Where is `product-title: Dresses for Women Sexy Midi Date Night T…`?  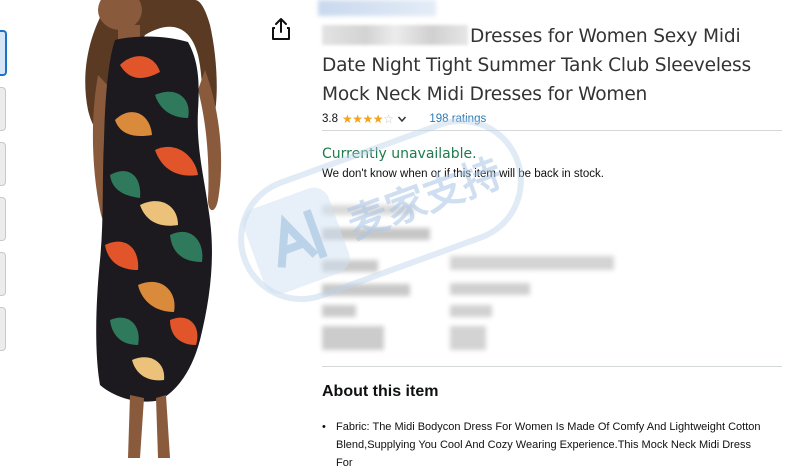
product-title: Dresses for Women Sexy Midi Date Night T… is located at coordinates (552, 65).